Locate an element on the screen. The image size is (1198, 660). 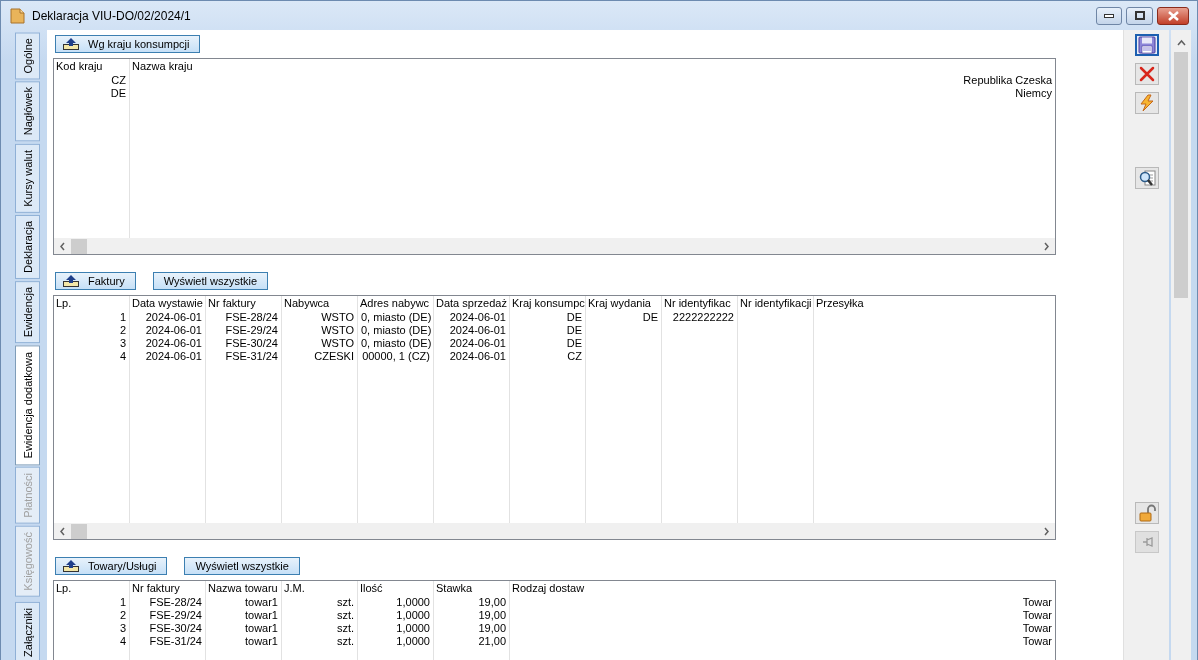
column-header: Kraj konsumpc is located at coordinates (547, 303).